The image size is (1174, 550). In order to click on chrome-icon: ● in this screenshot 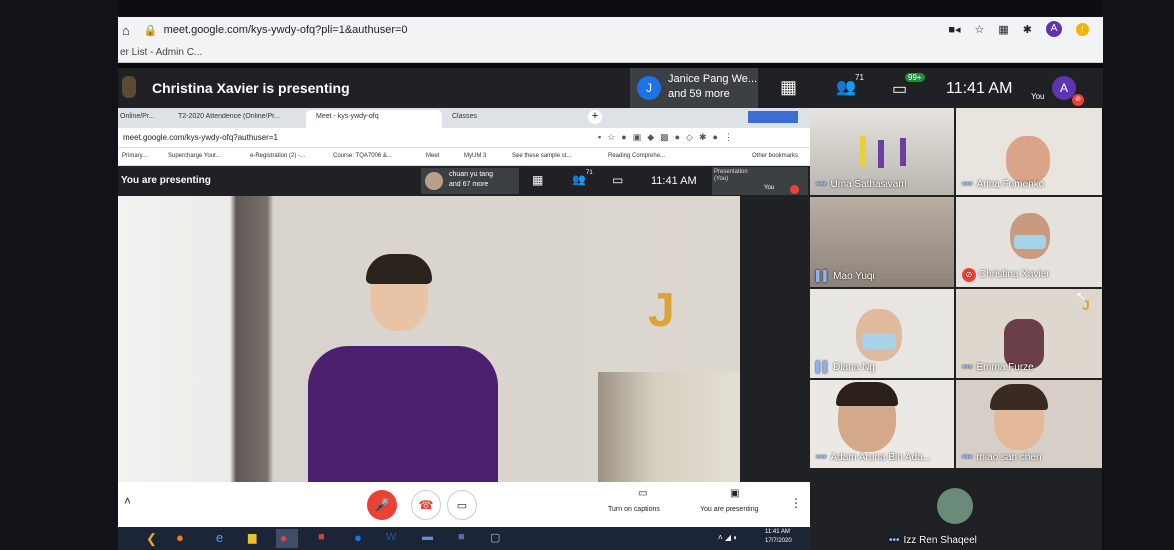, I will do `click(287, 538)`.